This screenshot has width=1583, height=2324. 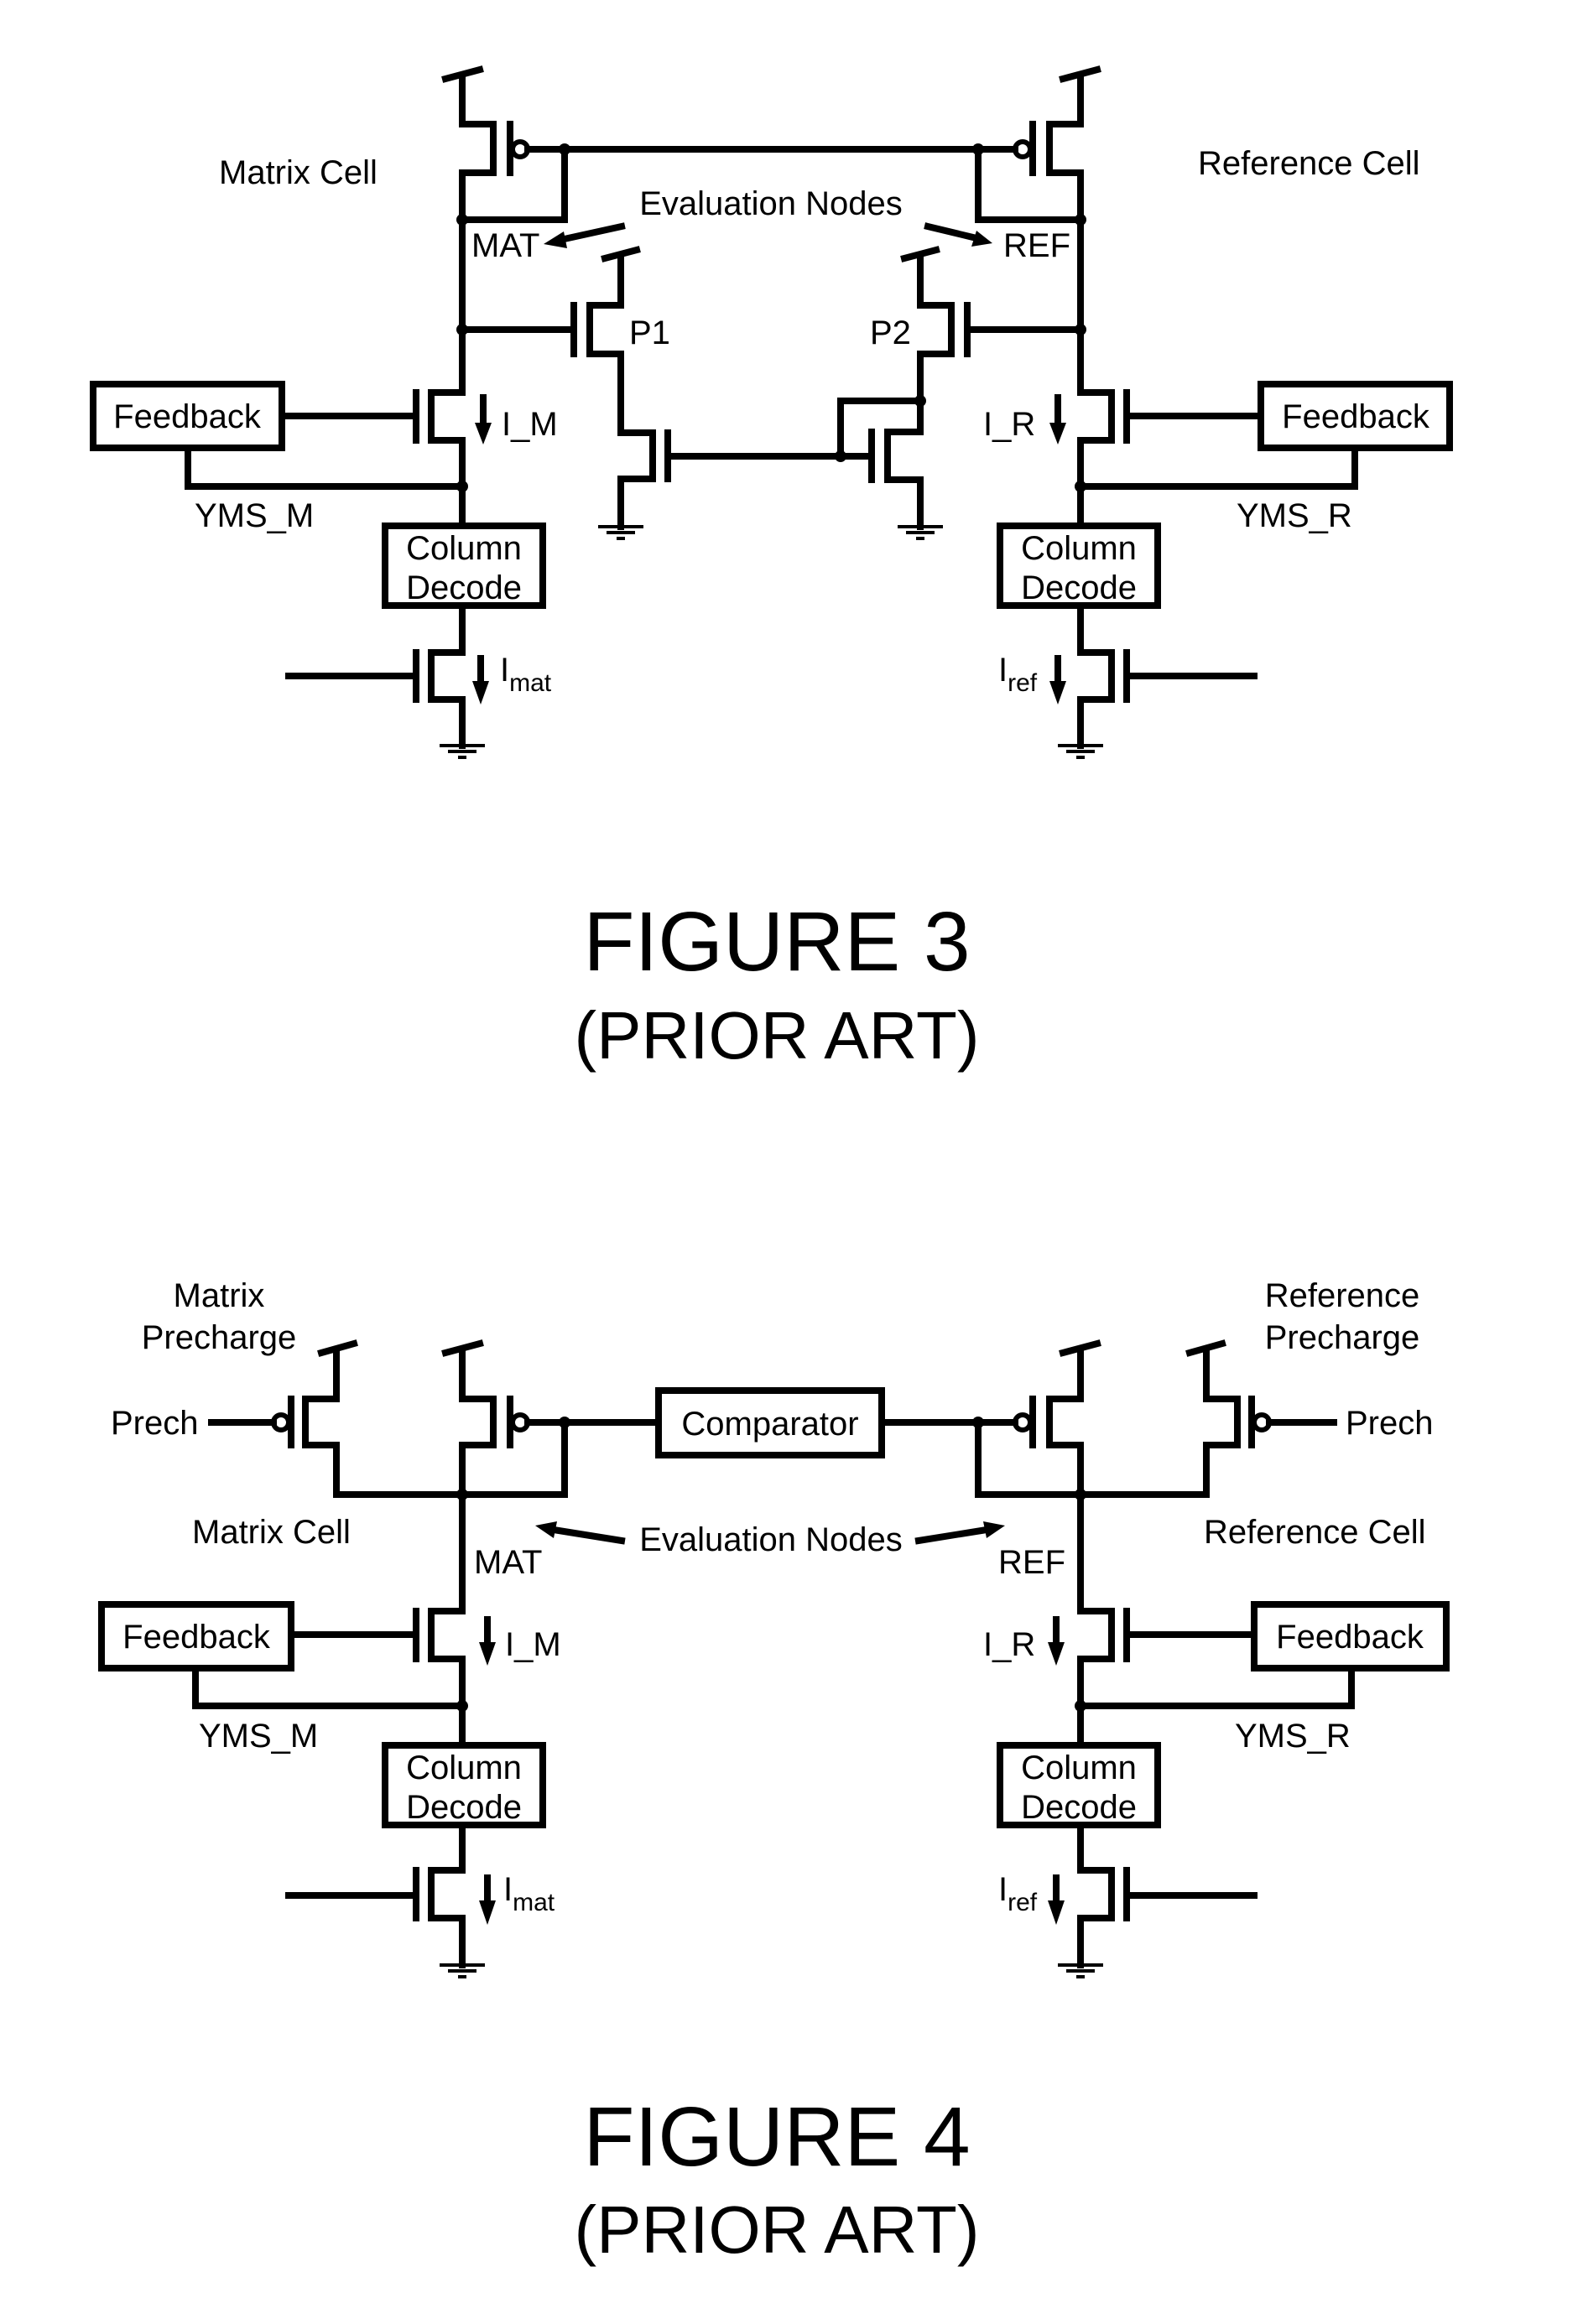 I want to click on reference-precharge-pmos, so click(x=1261, y=1418).